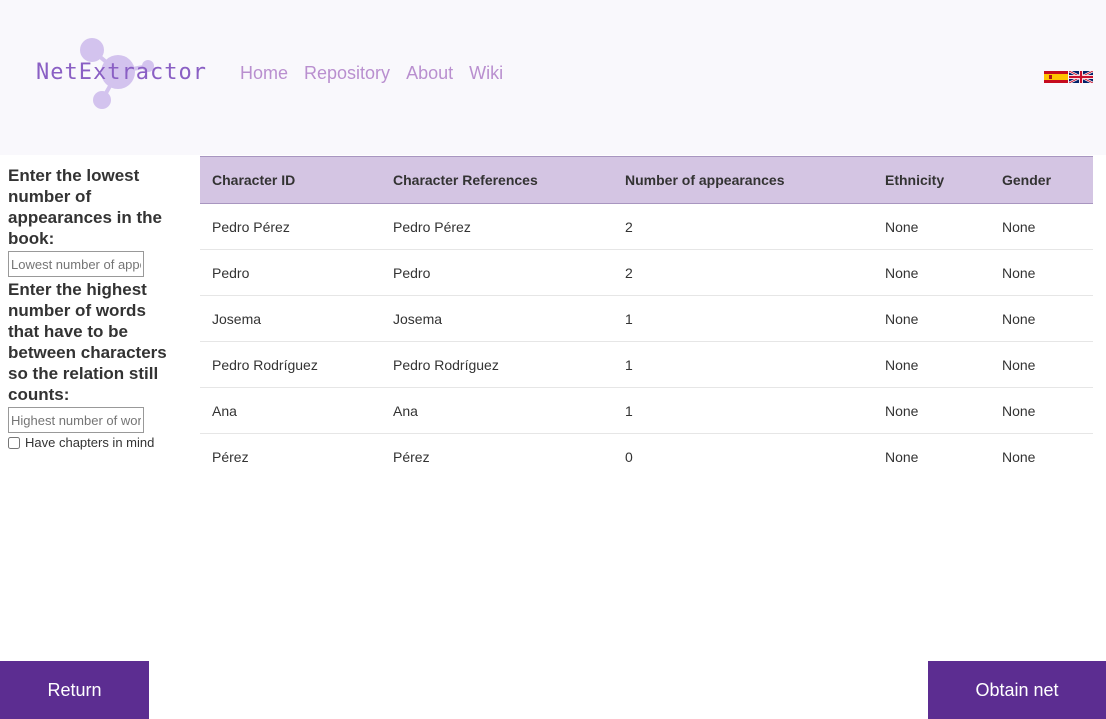 This screenshot has width=1106, height=719. I want to click on table-row: Josema Josema 1 None None, so click(646, 319).